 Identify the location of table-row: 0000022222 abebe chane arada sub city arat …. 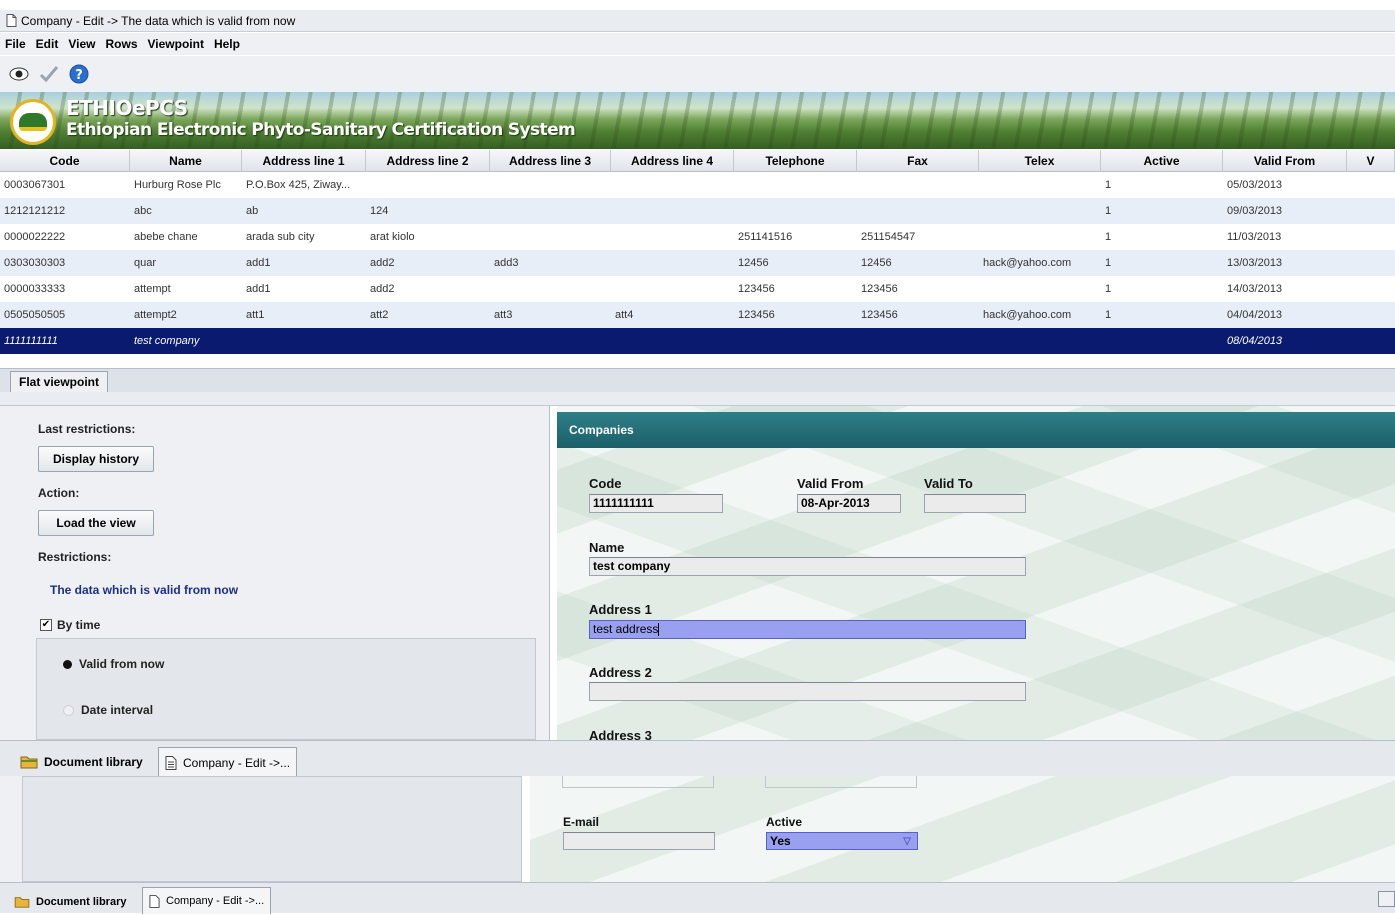
(697, 237).